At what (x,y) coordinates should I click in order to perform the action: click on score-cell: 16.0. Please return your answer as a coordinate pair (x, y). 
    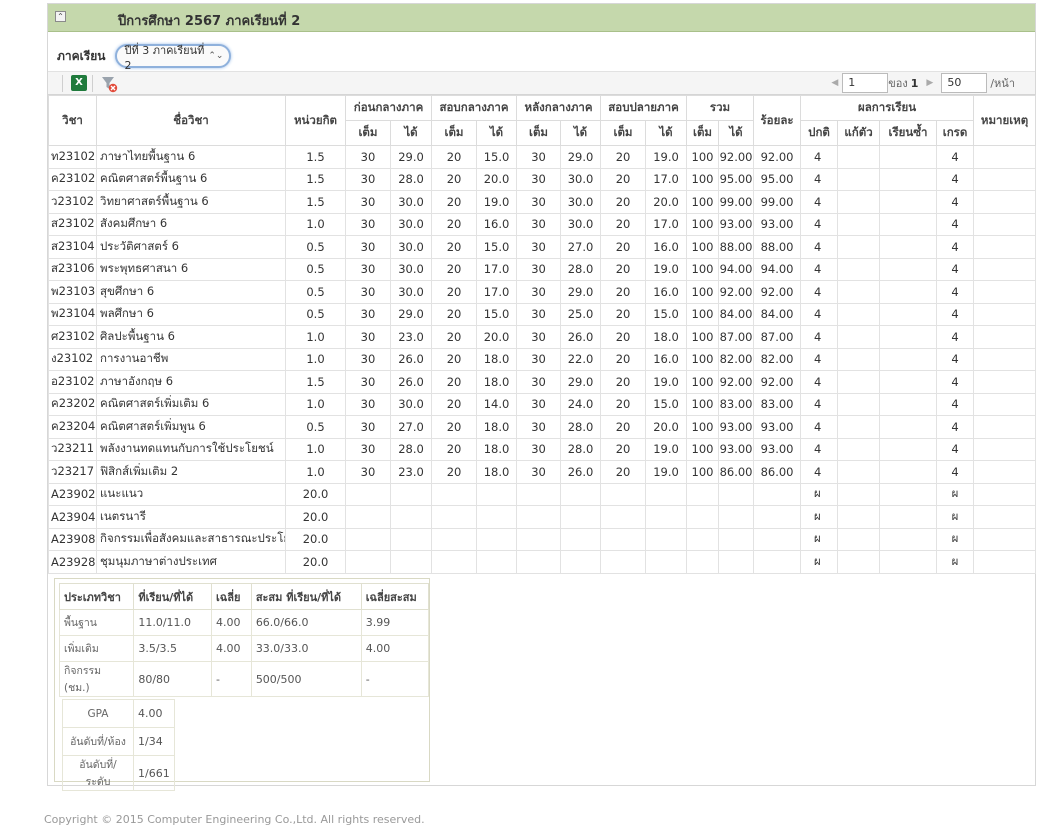
    Looking at the image, I should click on (666, 247).